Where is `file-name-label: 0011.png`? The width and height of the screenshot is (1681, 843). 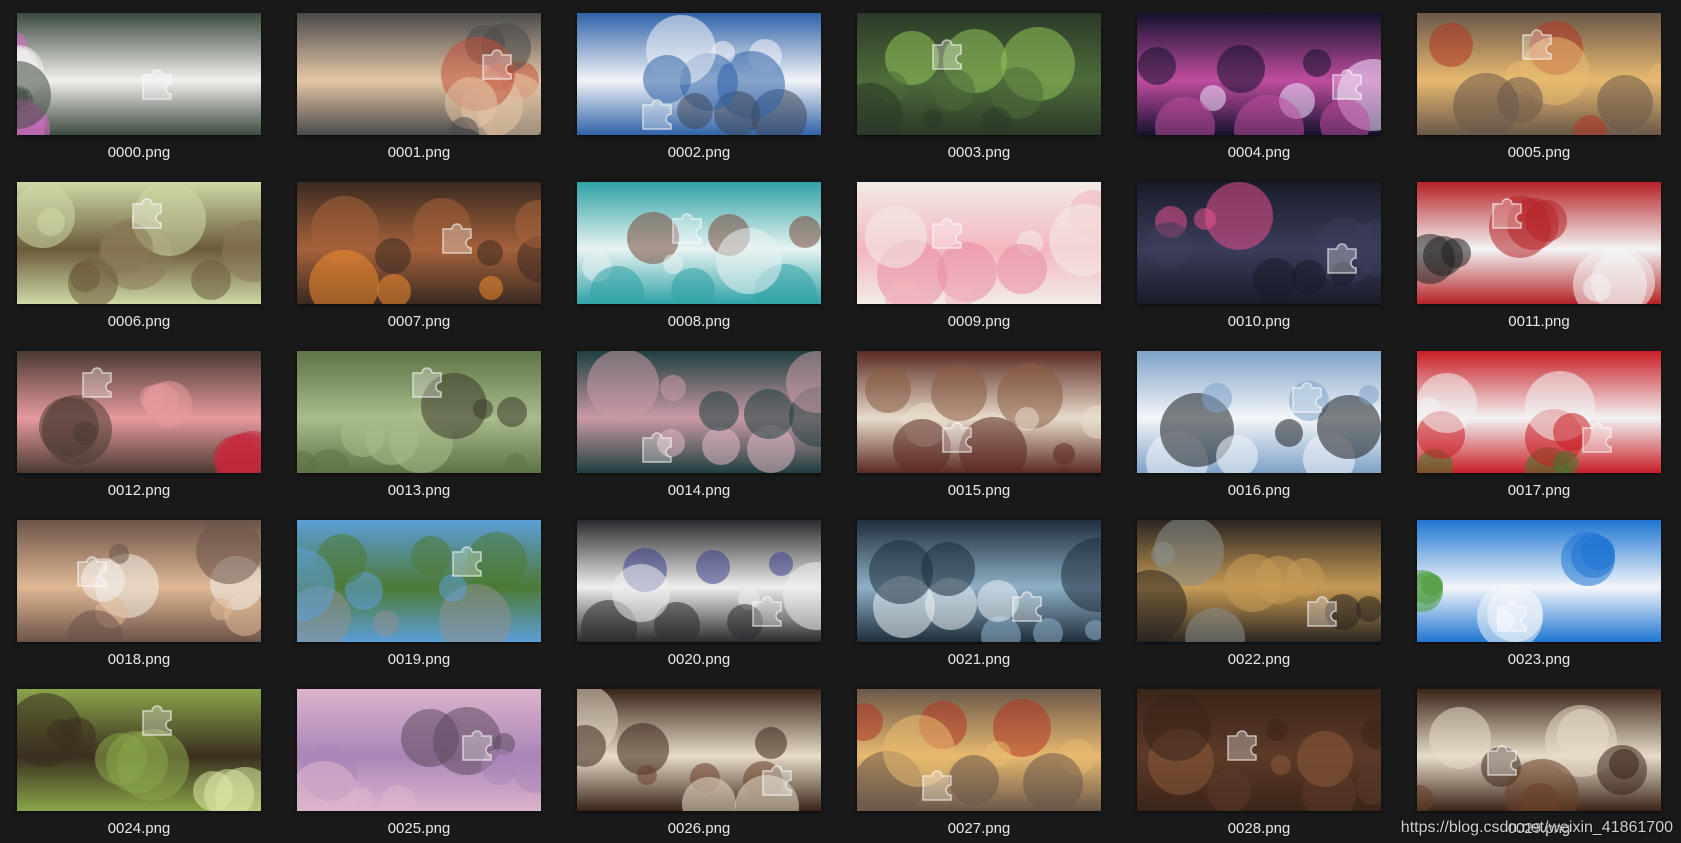 file-name-label: 0011.png is located at coordinates (1539, 321).